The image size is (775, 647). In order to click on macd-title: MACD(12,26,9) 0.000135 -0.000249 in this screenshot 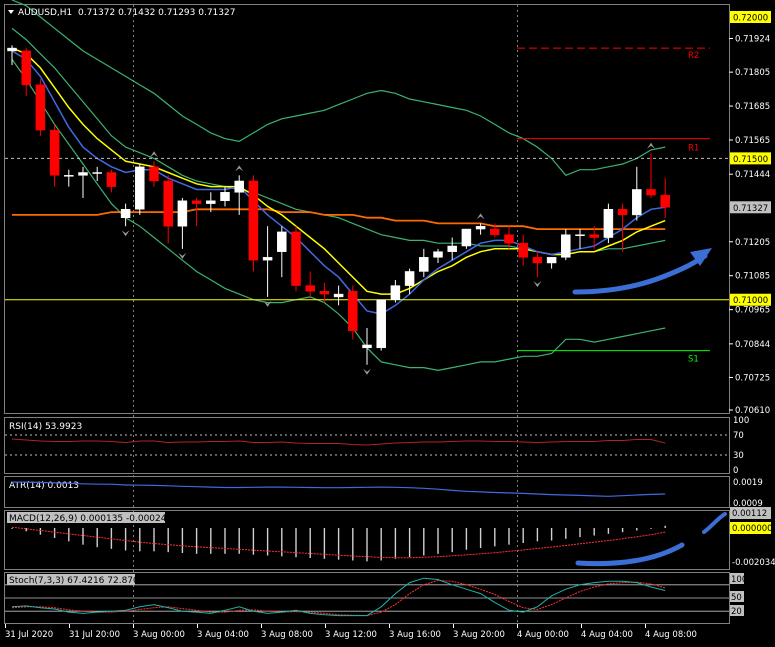, I will do `click(90, 519)`.